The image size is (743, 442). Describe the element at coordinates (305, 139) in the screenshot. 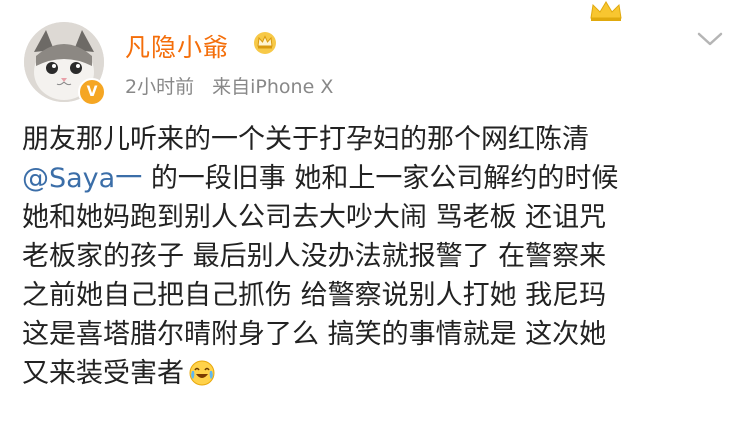

I see `post-line: 朋友那儿听来的一个关于打孕妇的那个网红陈清` at that location.